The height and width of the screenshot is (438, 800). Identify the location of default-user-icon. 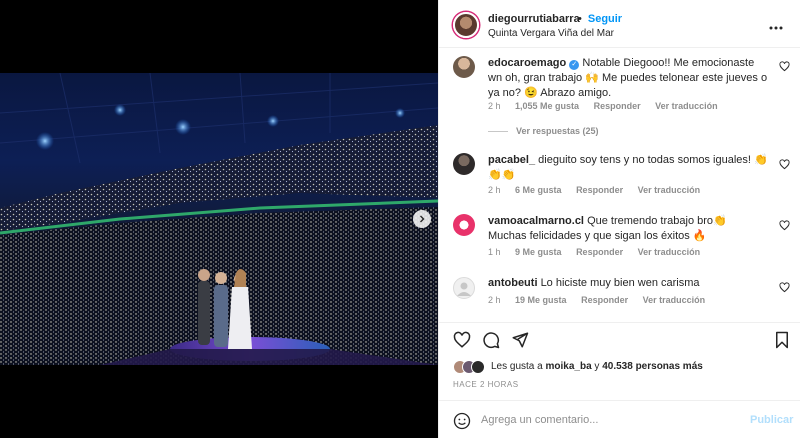
(464, 289).